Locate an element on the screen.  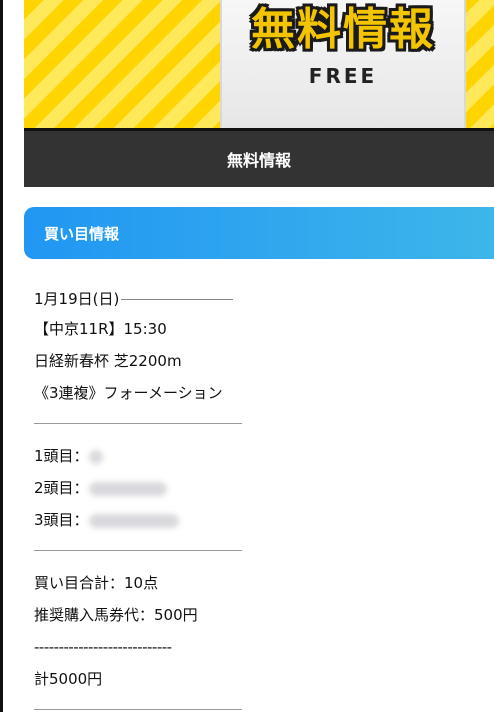
banner-card: 無料情報 FREE is located at coordinates (343, 64).